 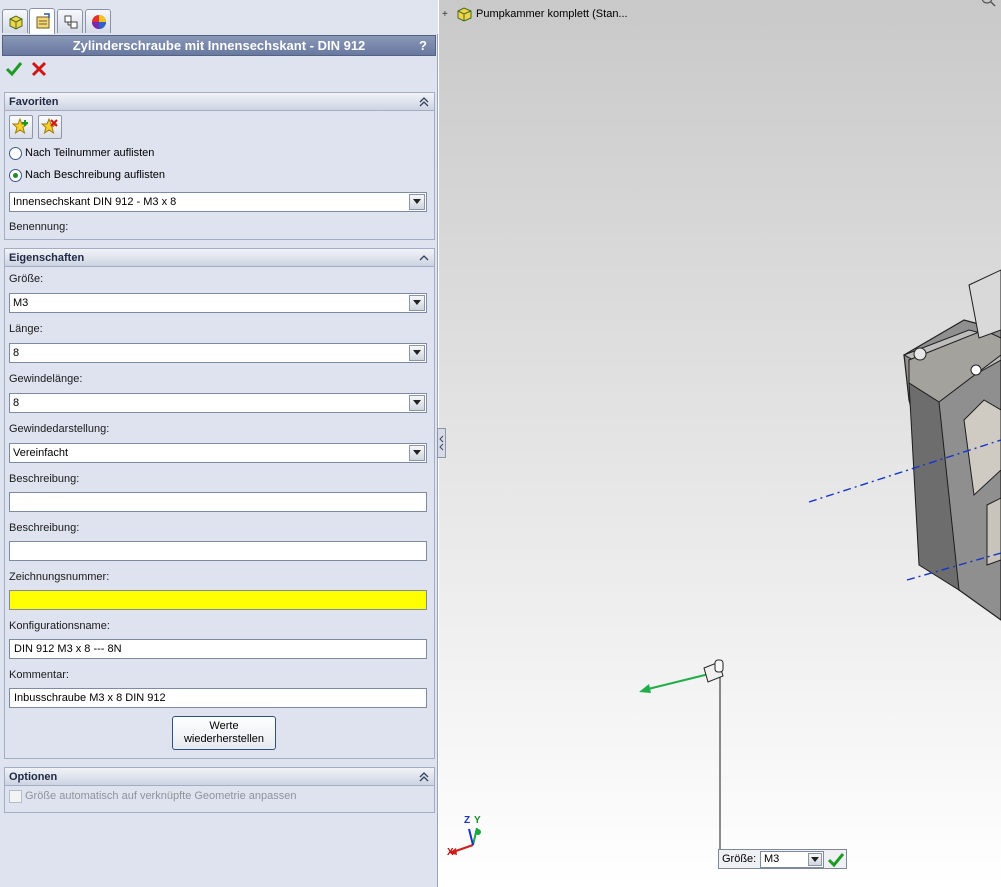 I want to click on thread-display-label: Gewindedarstellung:, so click(x=59, y=429).